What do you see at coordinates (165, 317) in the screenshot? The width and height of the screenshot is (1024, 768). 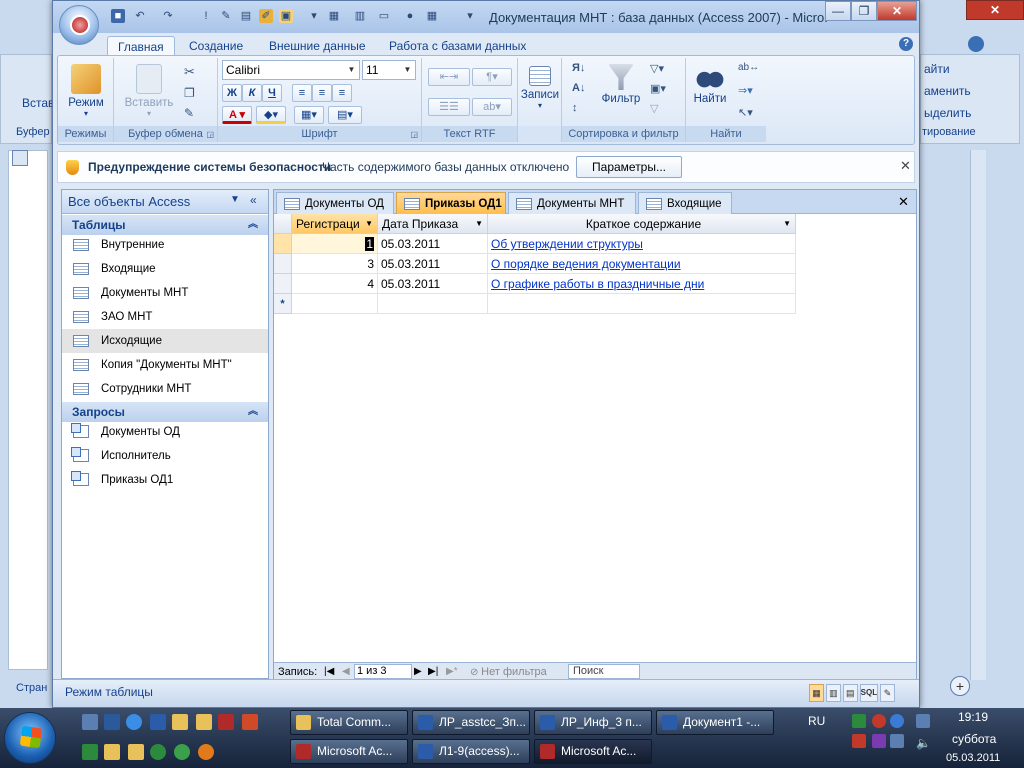 I see `nav-table-item: ЗАО МНТ` at bounding box center [165, 317].